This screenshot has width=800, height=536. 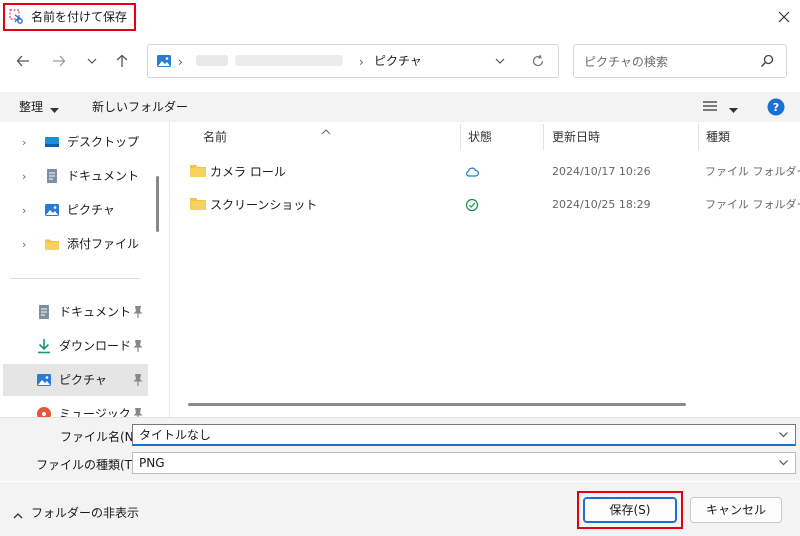 I want to click on breadcrumb-current: ピクチャ, so click(x=398, y=61).